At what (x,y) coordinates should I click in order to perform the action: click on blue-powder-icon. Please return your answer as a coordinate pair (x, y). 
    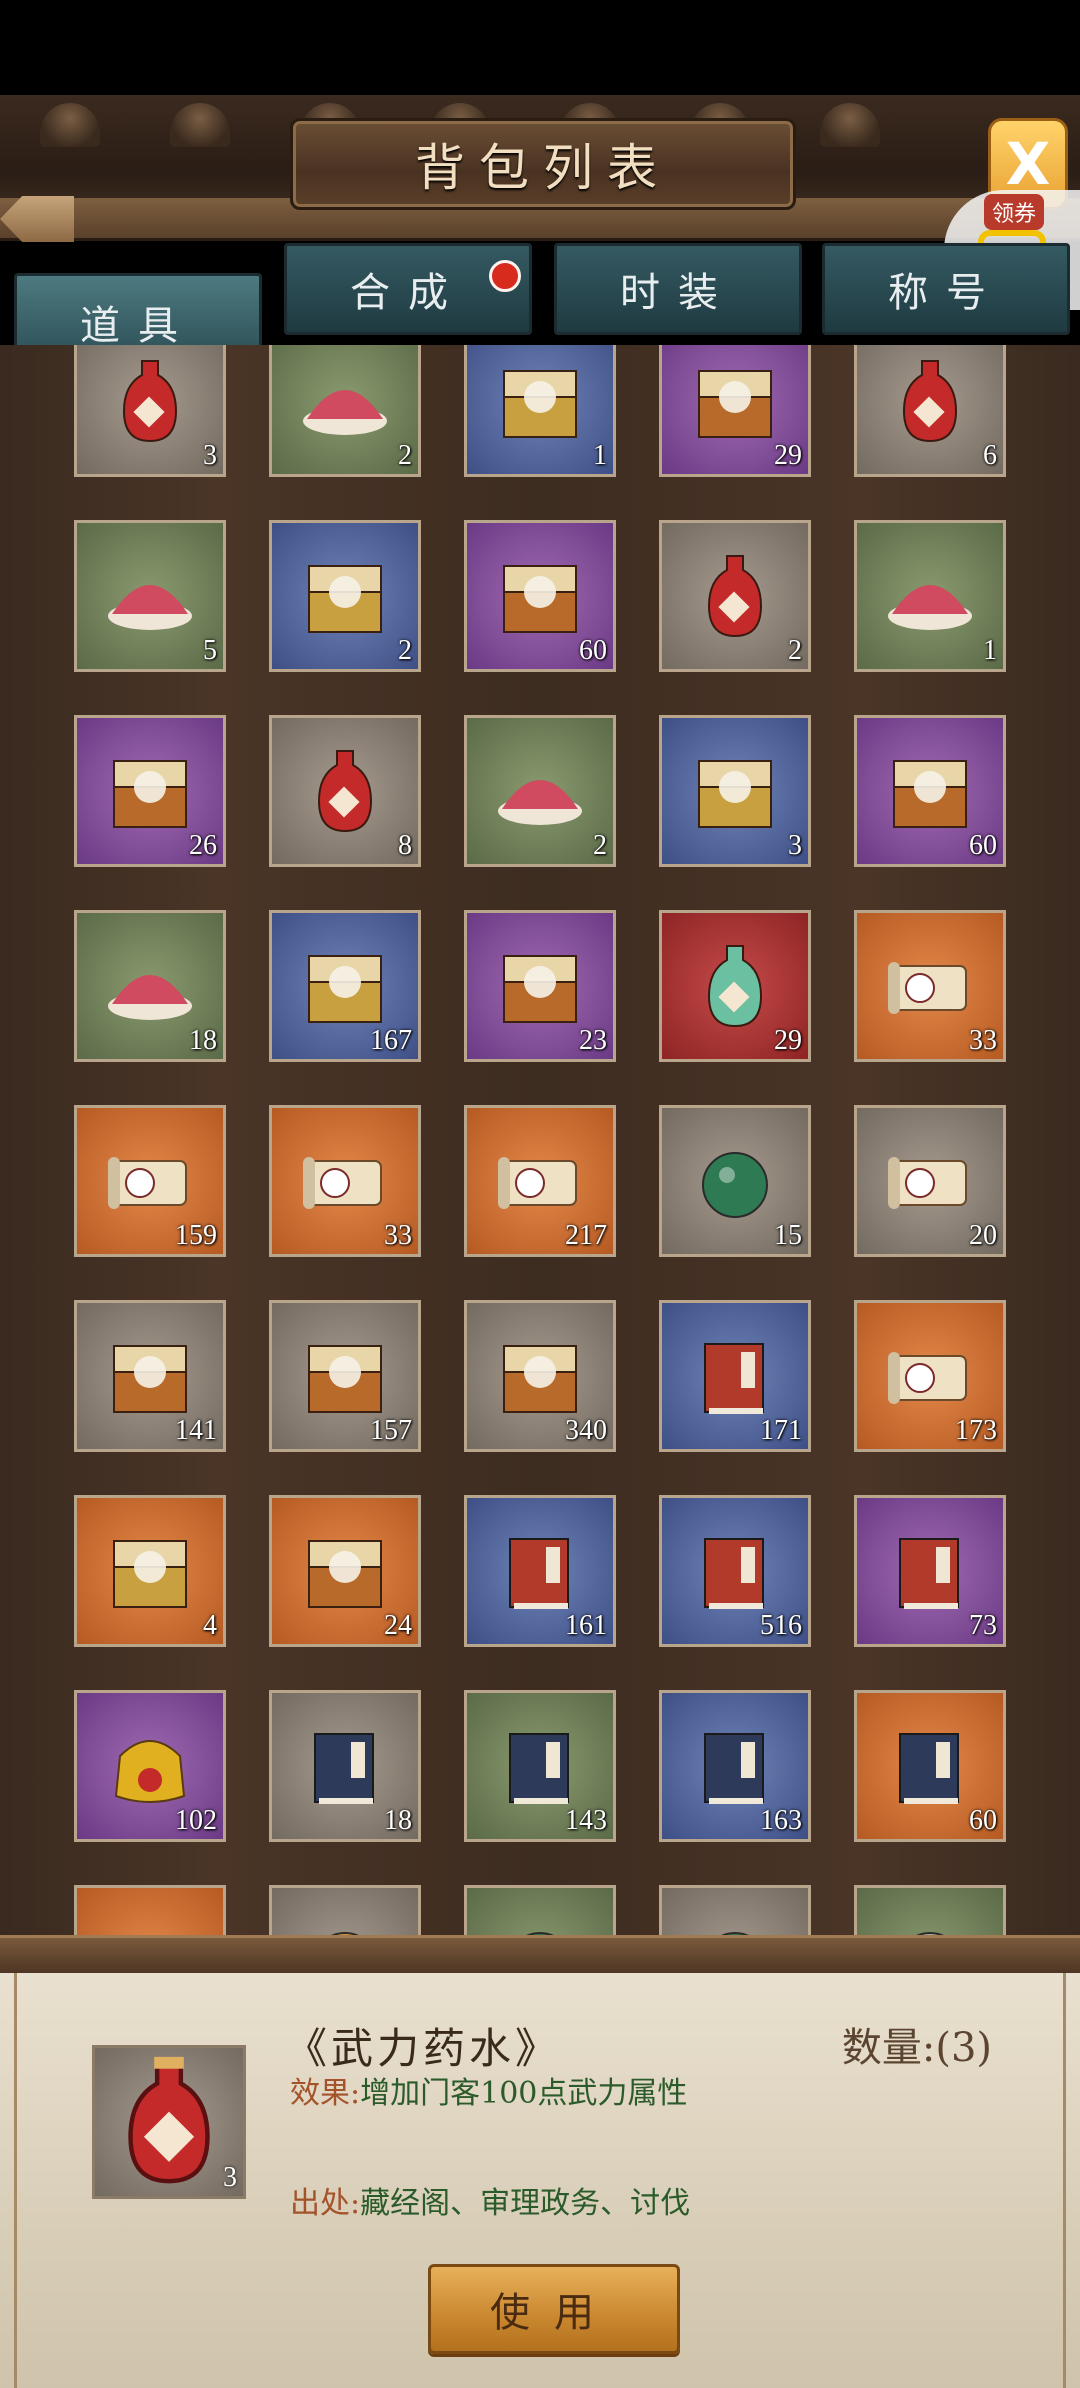
    Looking at the image, I should click on (150, 607).